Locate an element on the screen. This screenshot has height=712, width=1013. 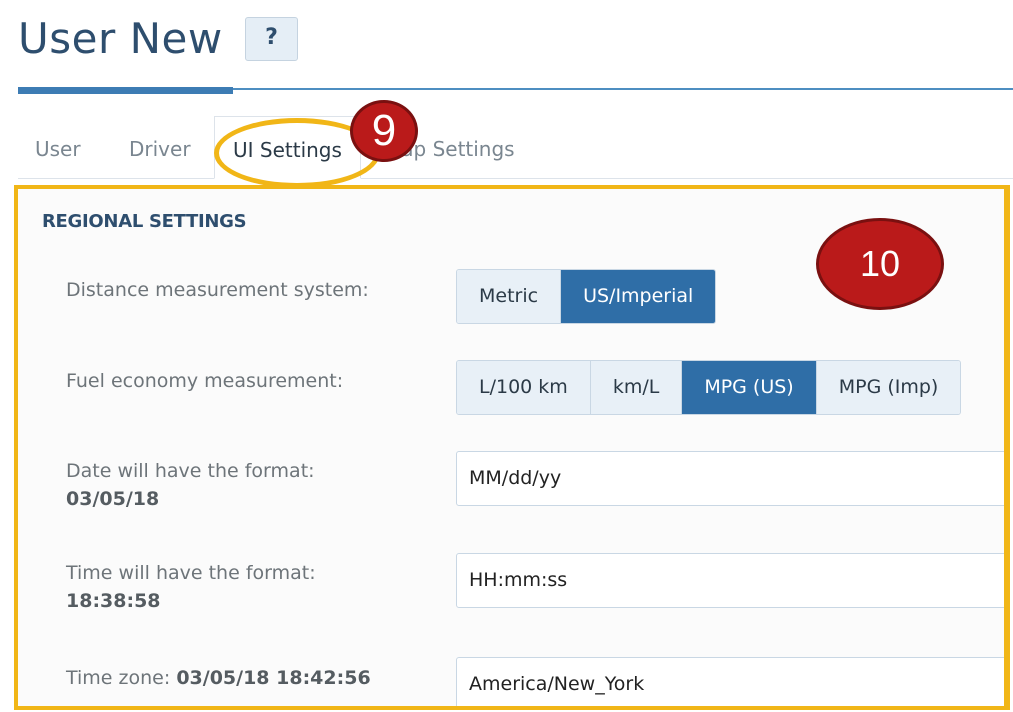
timezone-select: America/New_York is located at coordinates (730, 681).